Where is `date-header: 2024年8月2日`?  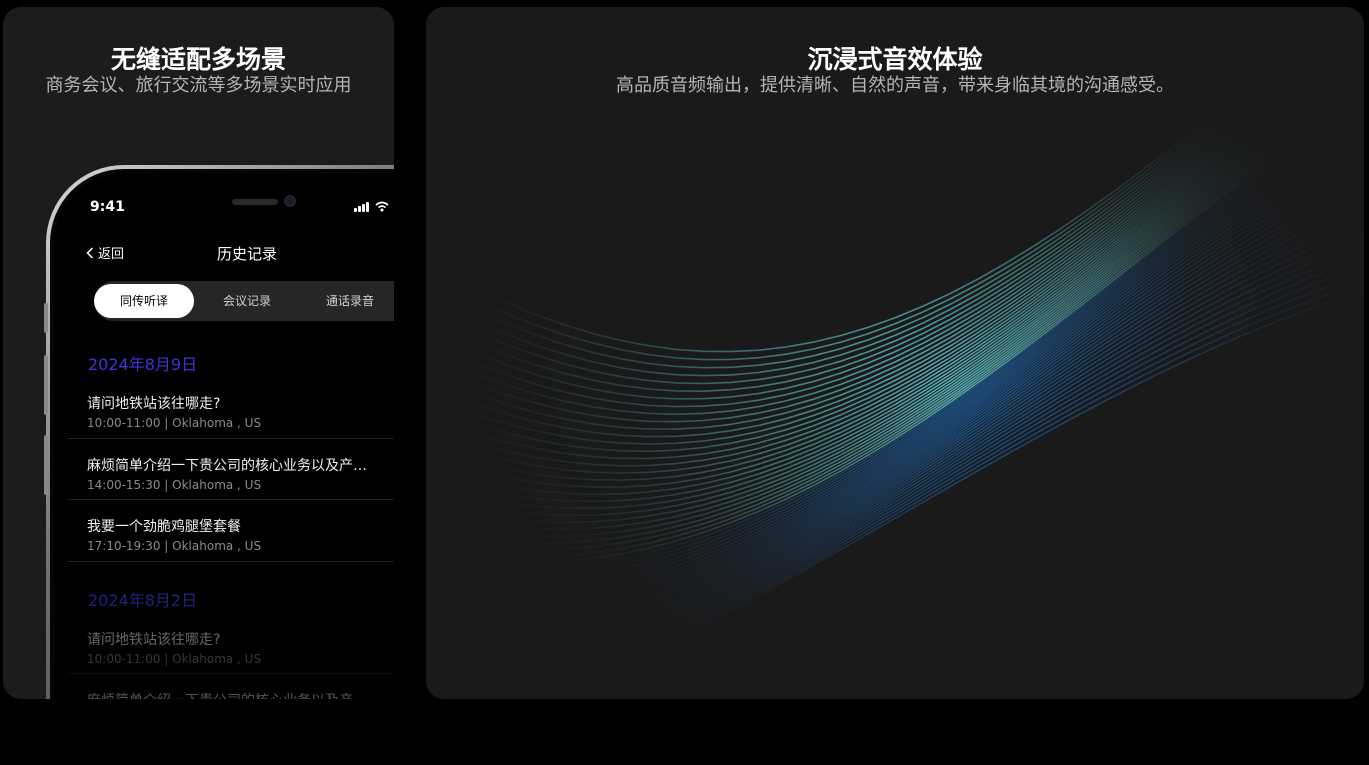
date-header: 2024年8月2日 is located at coordinates (143, 600).